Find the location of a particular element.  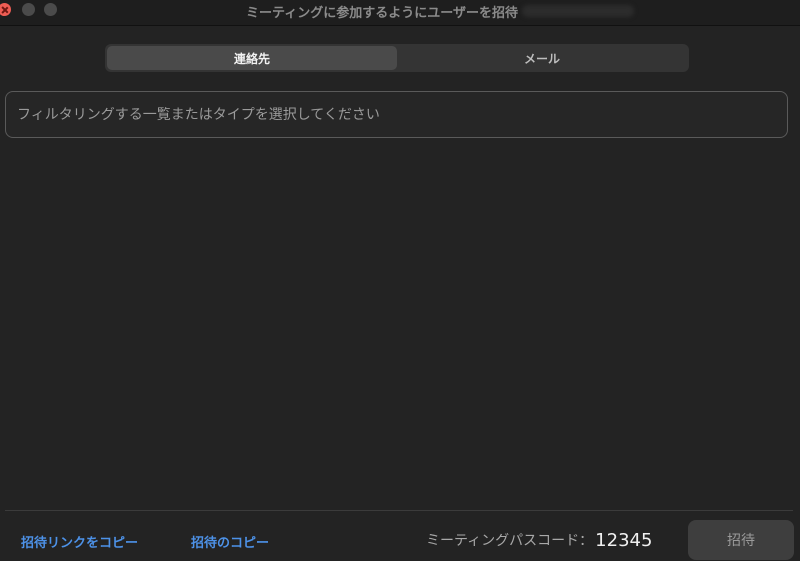

search-field-container is located at coordinates (396, 114).